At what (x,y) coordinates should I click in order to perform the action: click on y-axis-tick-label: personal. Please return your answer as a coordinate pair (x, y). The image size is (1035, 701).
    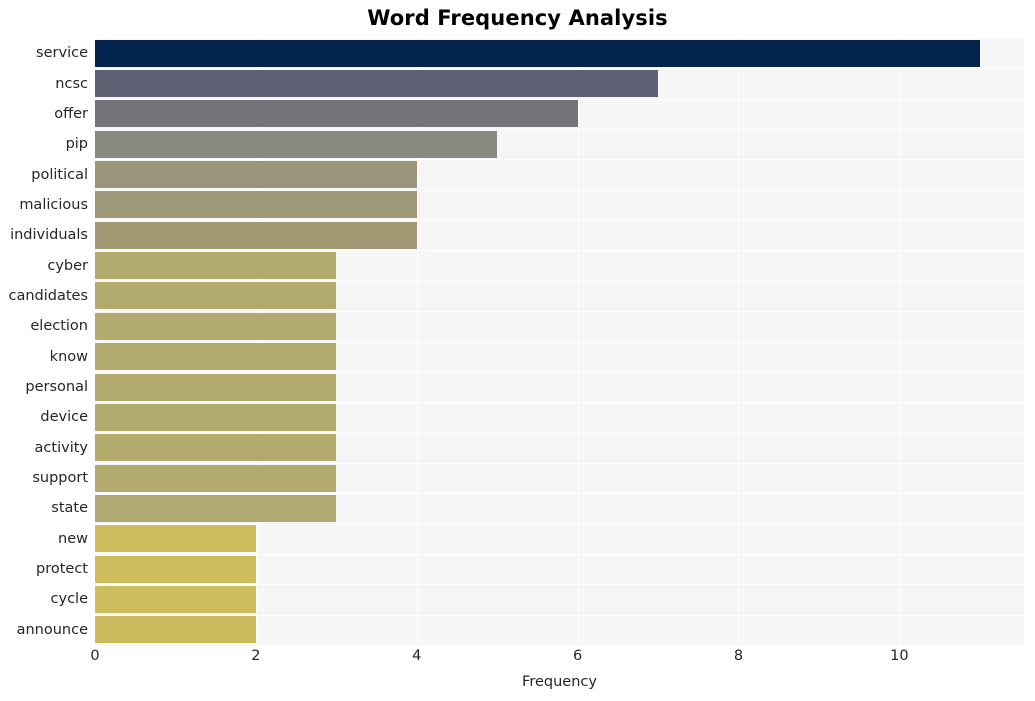
    Looking at the image, I should click on (56, 387).